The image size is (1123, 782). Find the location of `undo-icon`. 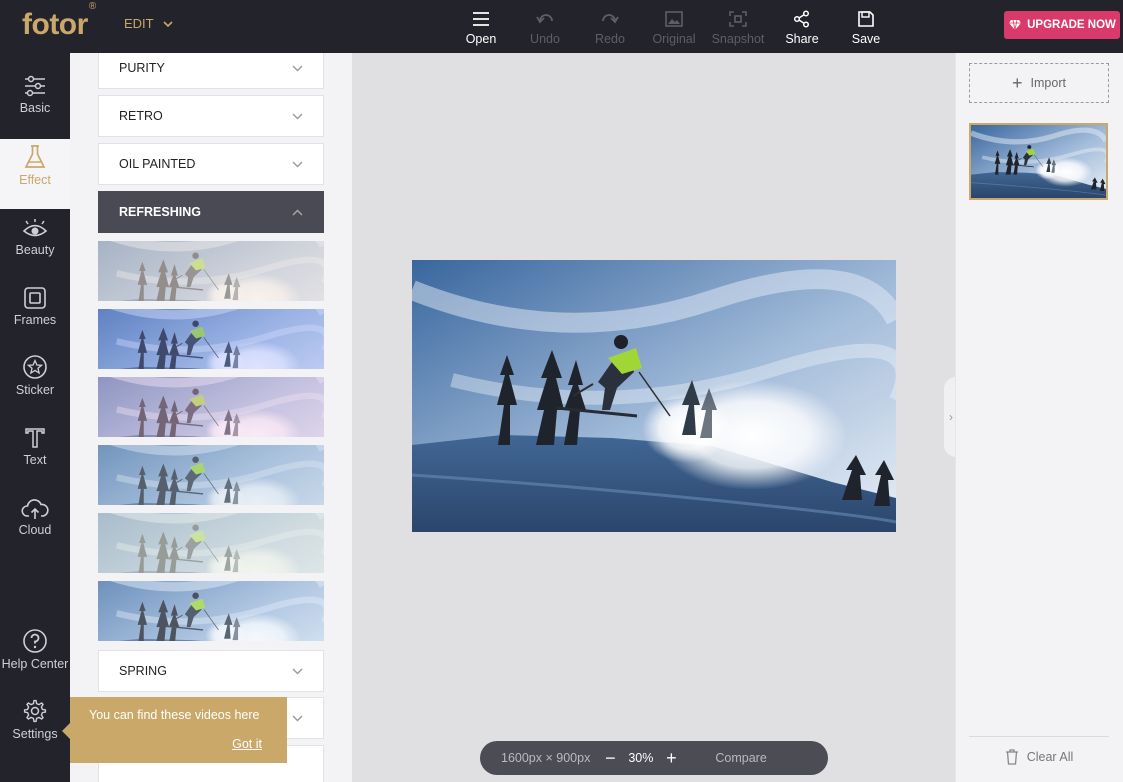

undo-icon is located at coordinates (545, 19).